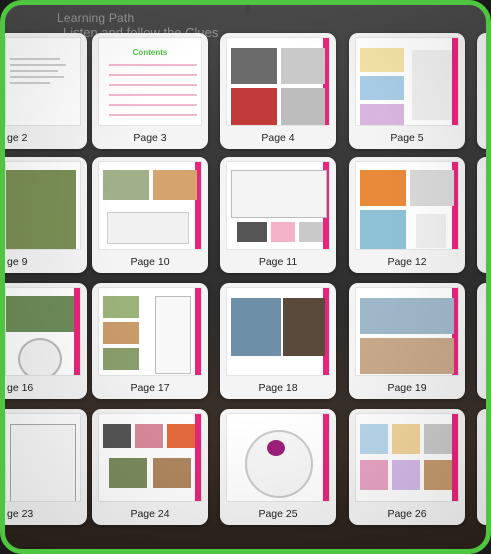 This screenshot has height=554, width=491. Describe the element at coordinates (17, 138) in the screenshot. I see `page-label: ge 2` at that location.